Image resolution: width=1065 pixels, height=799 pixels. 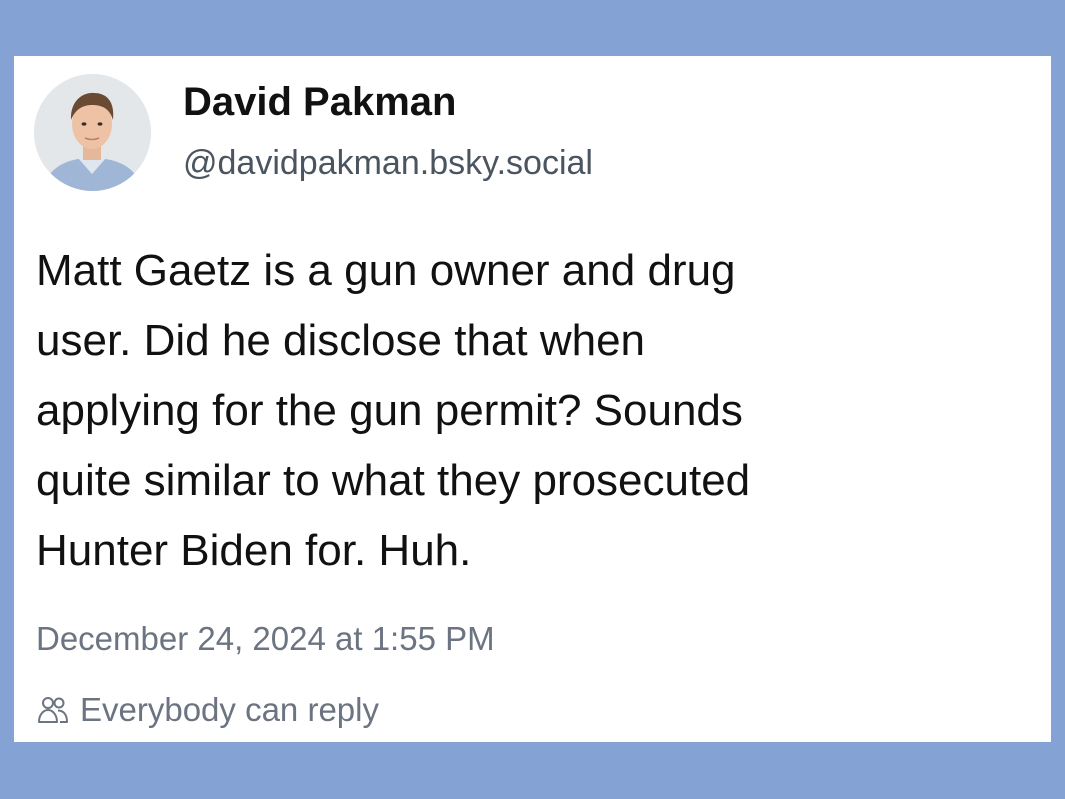 What do you see at coordinates (319, 102) in the screenshot?
I see `author-display-name: David Pakman` at bounding box center [319, 102].